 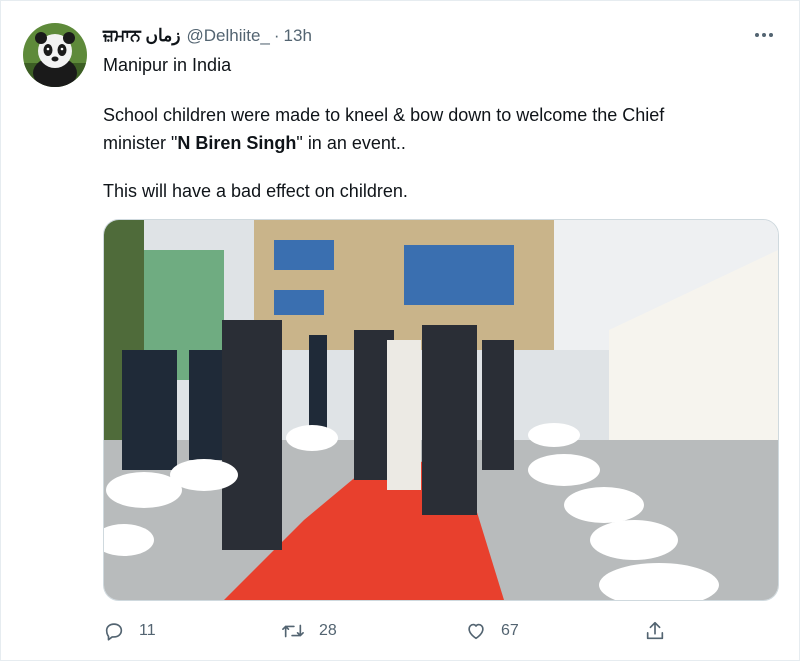 I want to click on tweet-actions: 11 28 67, so click(x=440, y=631).